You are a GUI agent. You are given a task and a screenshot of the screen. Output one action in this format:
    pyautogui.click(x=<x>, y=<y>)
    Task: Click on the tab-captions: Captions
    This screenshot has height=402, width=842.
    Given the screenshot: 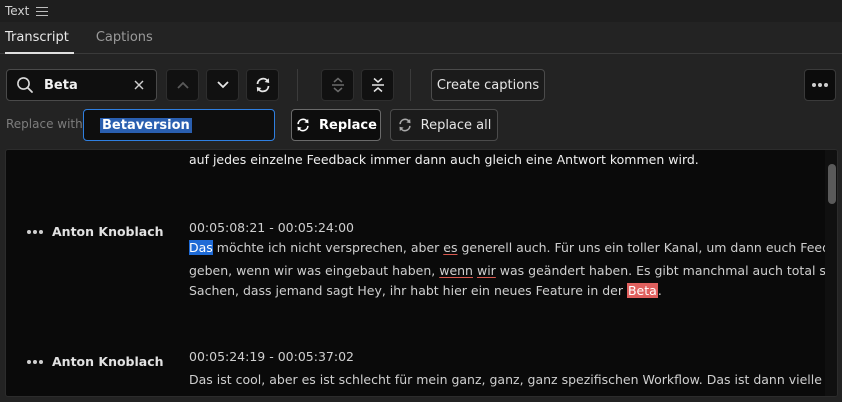 What is the action you would take?
    pyautogui.click(x=122, y=37)
    